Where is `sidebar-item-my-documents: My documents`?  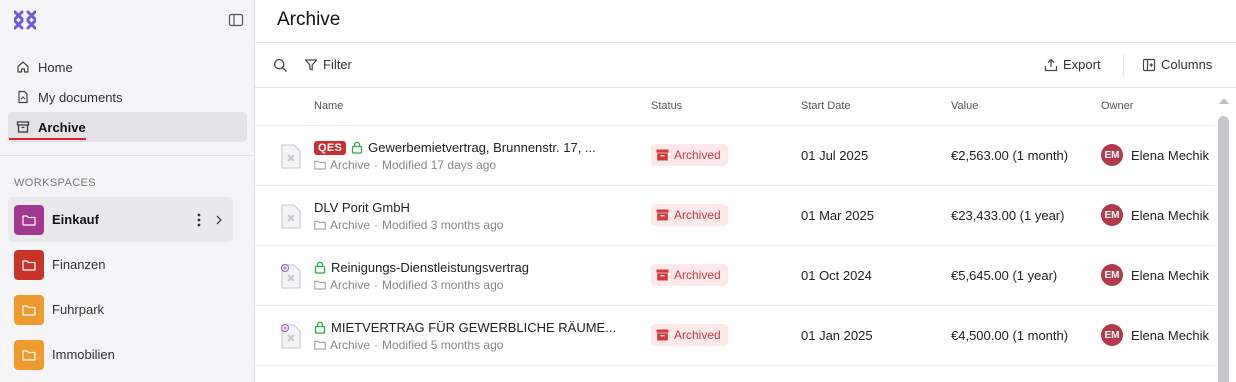 sidebar-item-my-documents: My documents is located at coordinates (127, 97).